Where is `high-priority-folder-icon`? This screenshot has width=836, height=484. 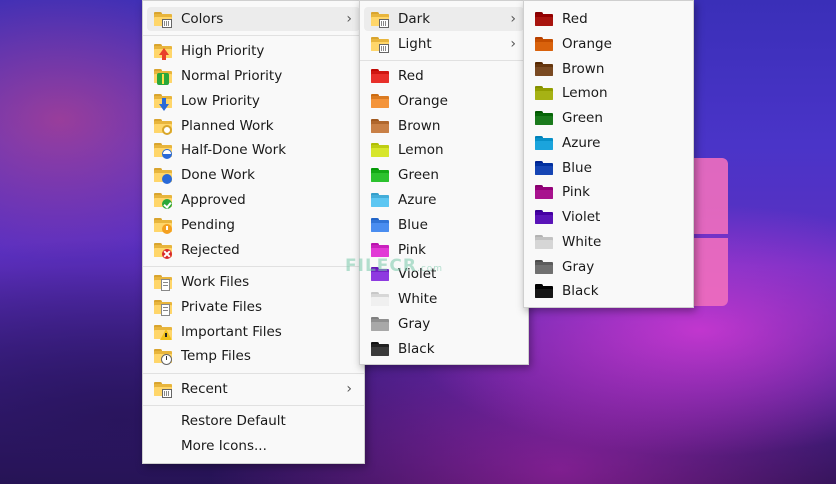
high-priority-folder-icon is located at coordinates (163, 51).